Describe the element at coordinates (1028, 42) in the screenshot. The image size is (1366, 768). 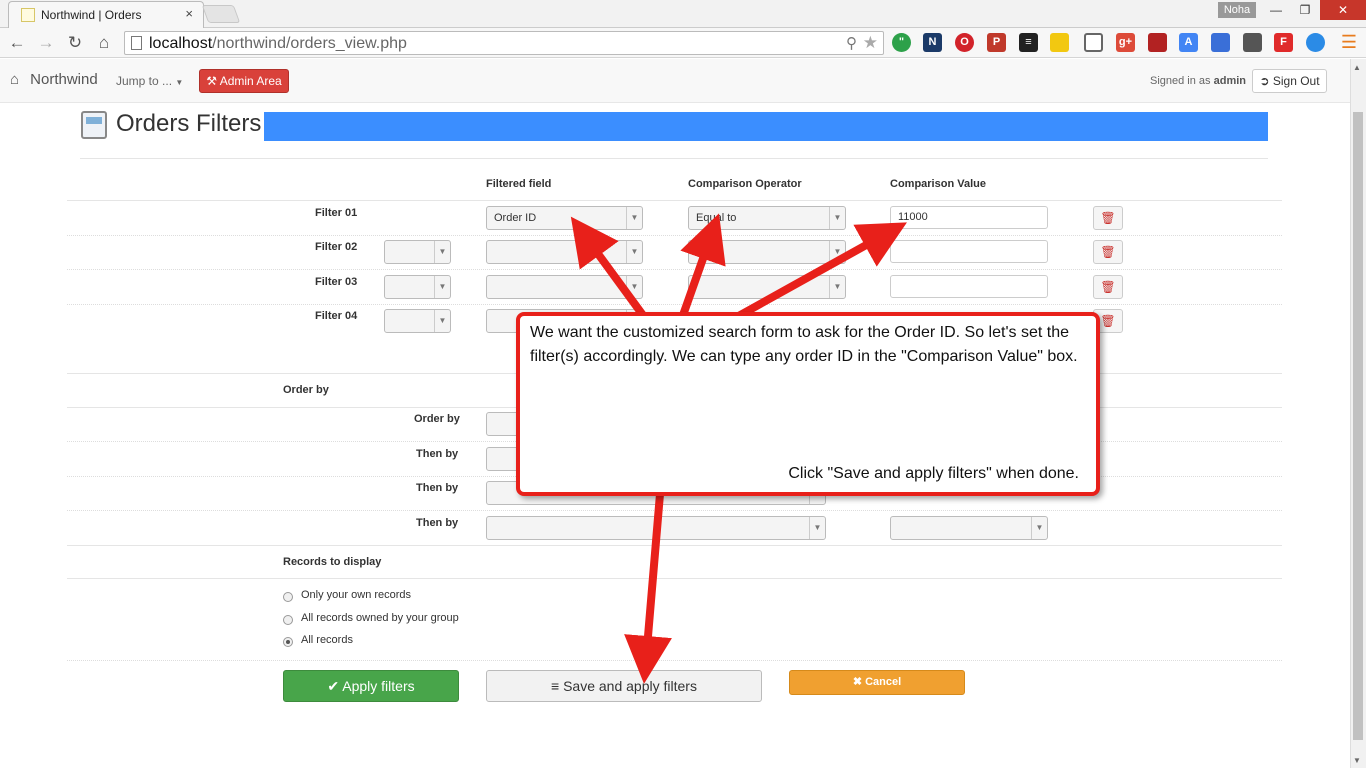
I see `buffer-extension-icon: ≡` at that location.